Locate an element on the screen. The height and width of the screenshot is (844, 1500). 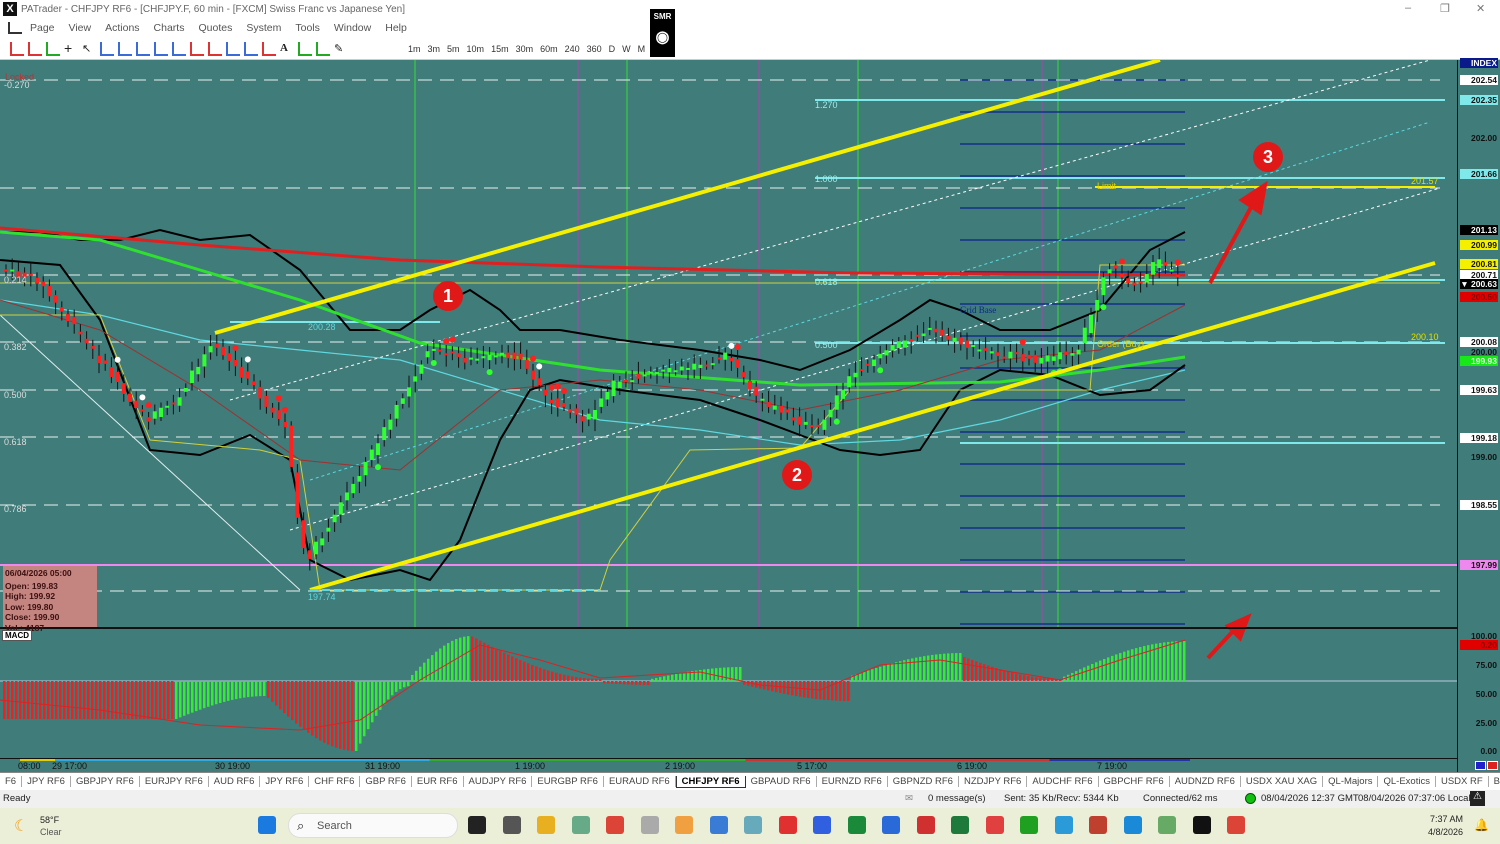
chart-tab: AUDNZD RF6 is located at coordinates (1205, 781).